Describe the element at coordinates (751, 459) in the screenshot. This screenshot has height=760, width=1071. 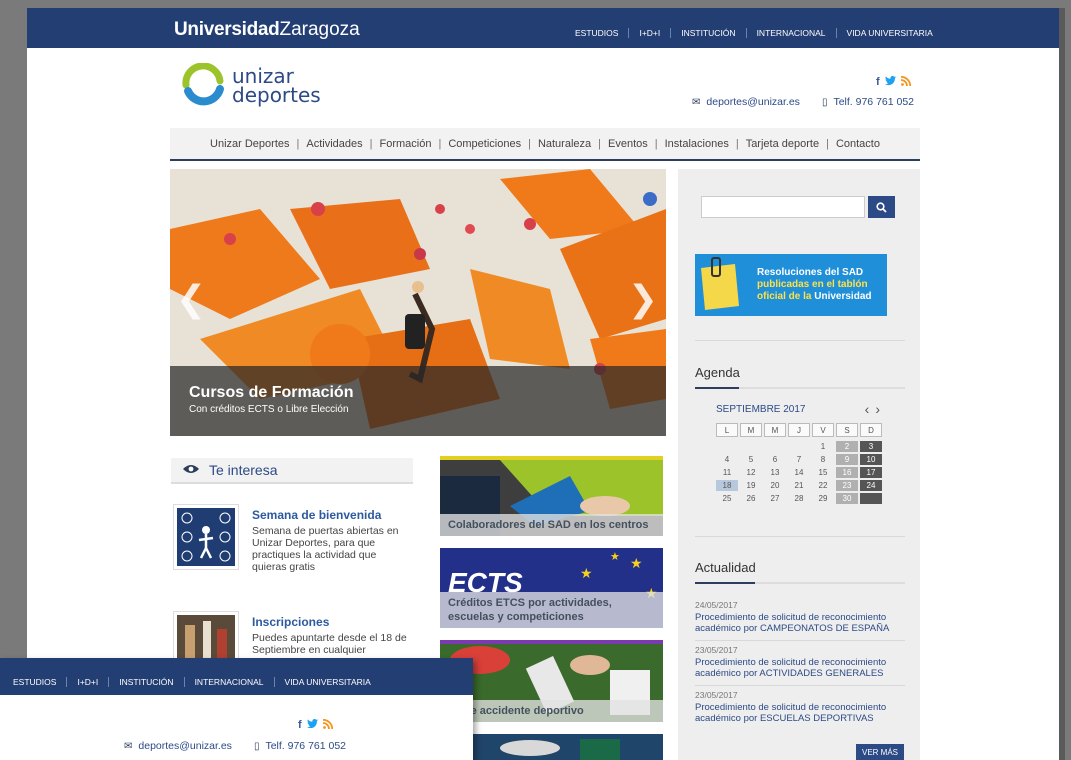
I see `calendar-day: 5` at that location.